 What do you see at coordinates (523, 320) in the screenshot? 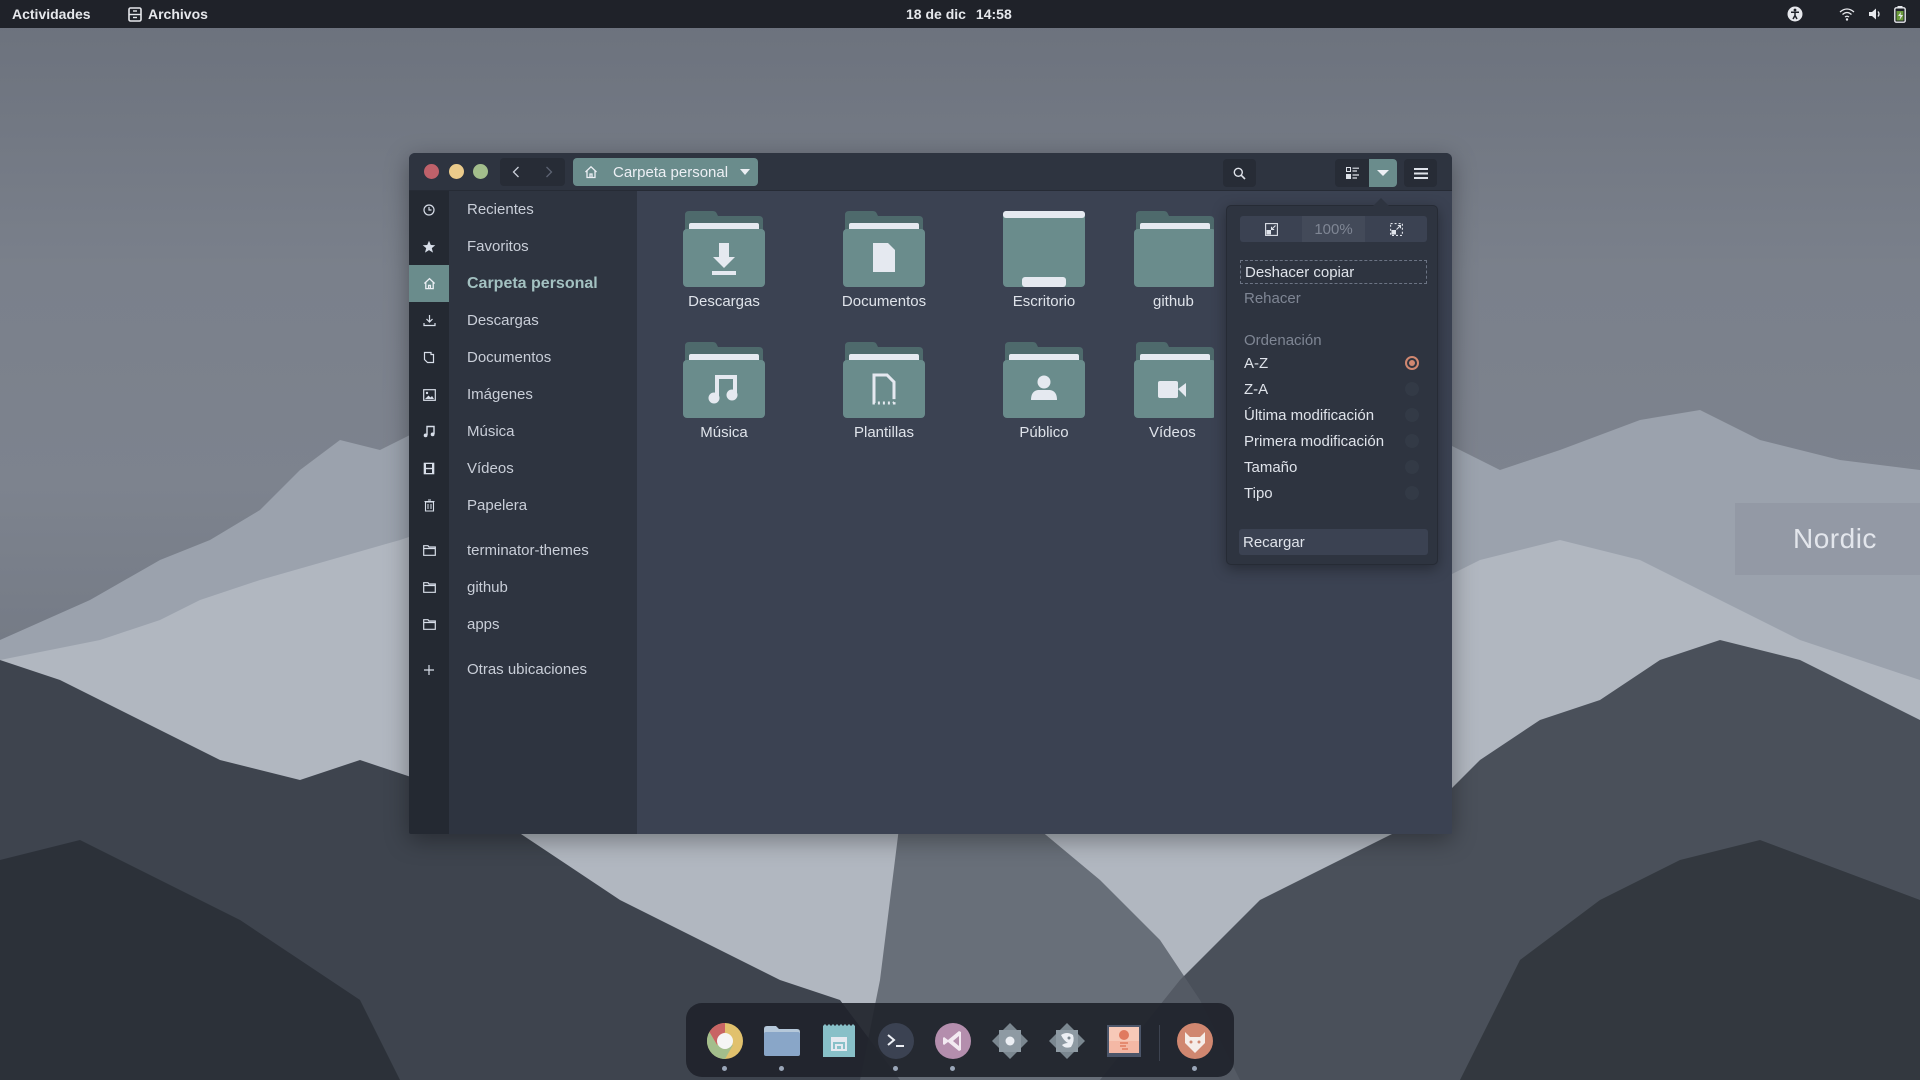
I see `sidebar-item-descargas: Descargas` at bounding box center [523, 320].